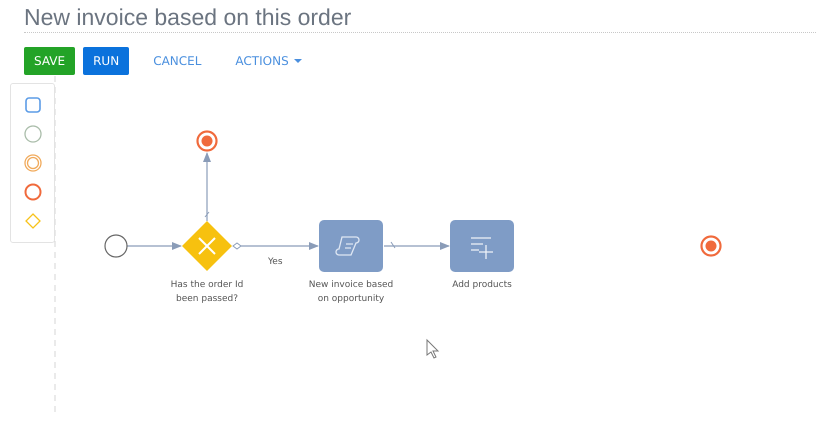  What do you see at coordinates (50, 61) in the screenshot?
I see `save-button: SAVE` at bounding box center [50, 61].